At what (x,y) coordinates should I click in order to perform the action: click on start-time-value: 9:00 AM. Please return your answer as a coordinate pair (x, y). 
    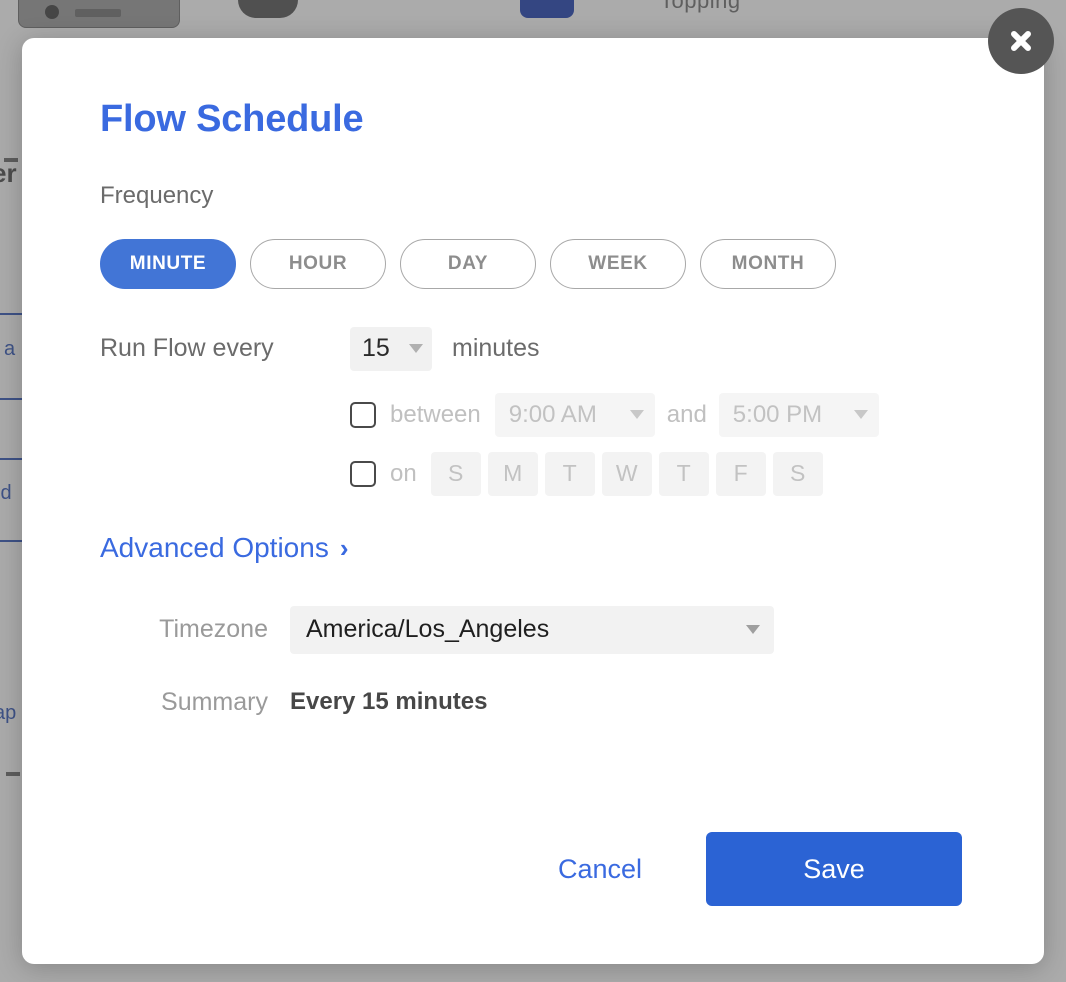
    Looking at the image, I should click on (552, 414).